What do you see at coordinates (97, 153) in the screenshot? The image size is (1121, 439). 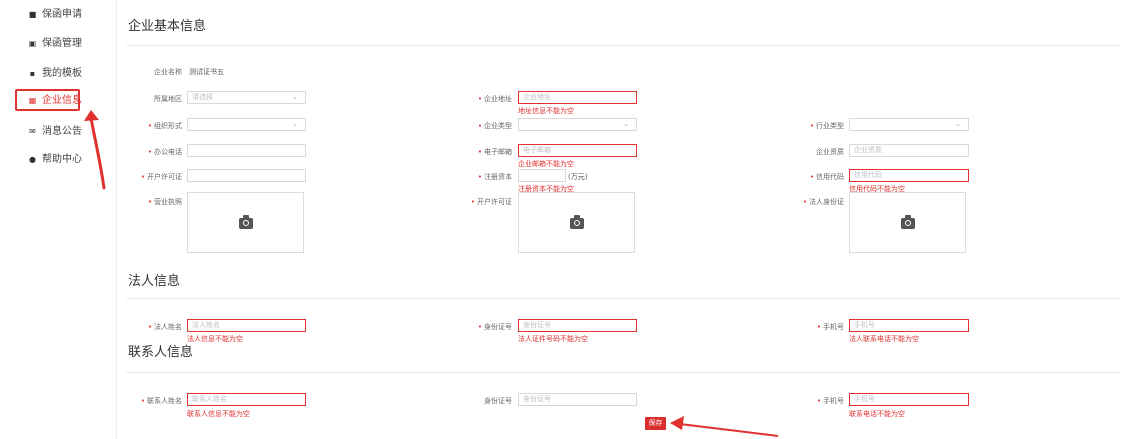 I see `sidebar-arrow-line` at bounding box center [97, 153].